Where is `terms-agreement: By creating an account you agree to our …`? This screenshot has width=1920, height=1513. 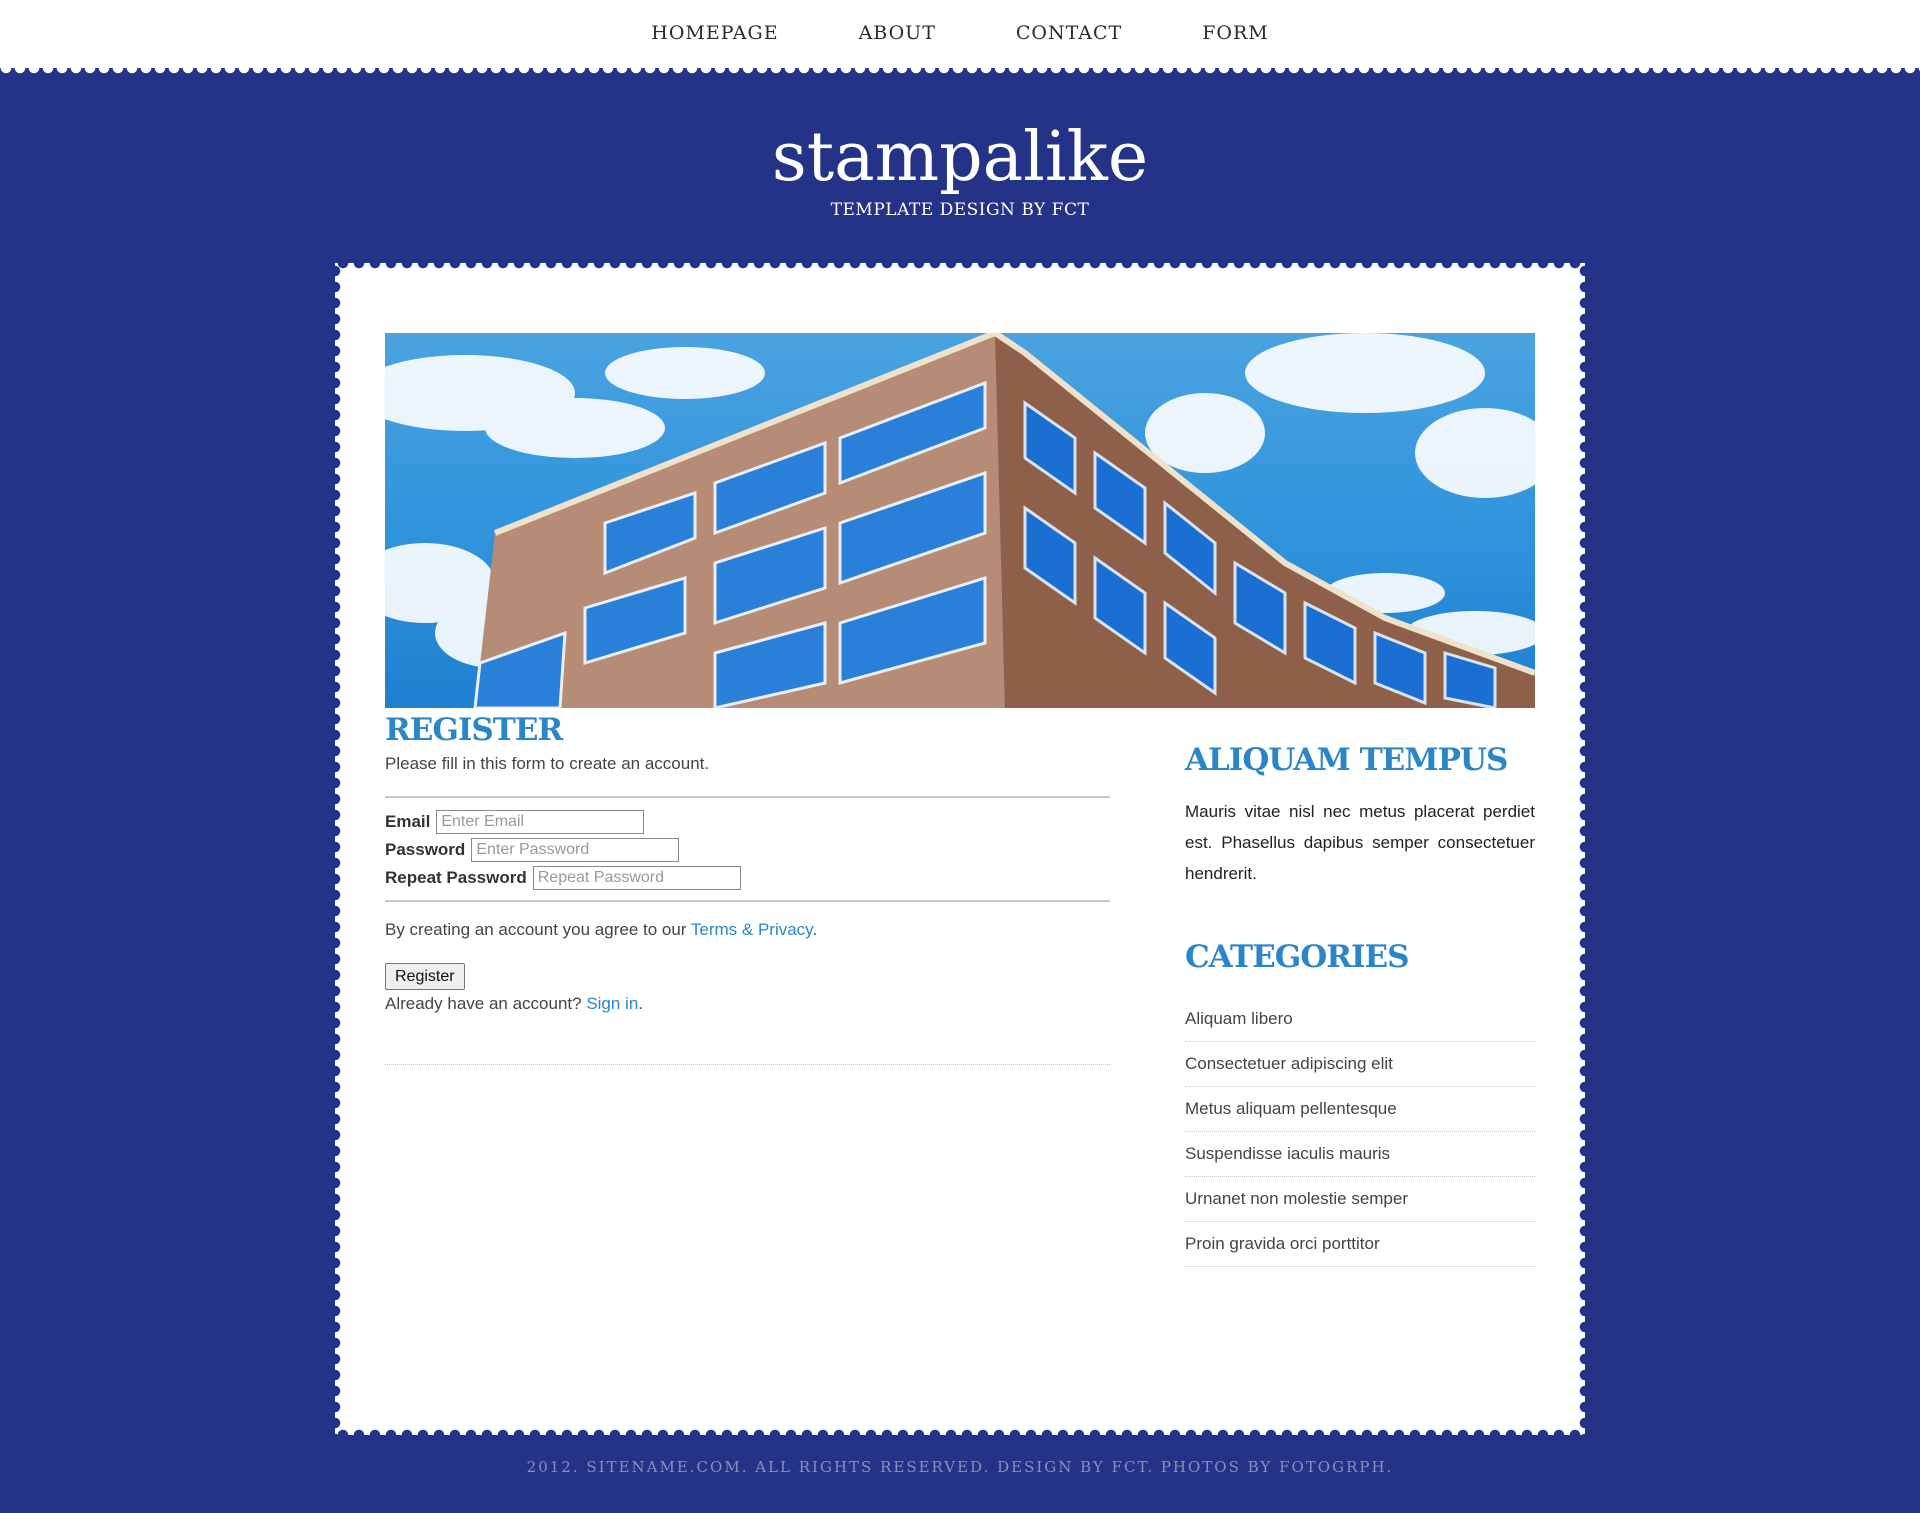
terms-agreement: By creating an account you agree to our … is located at coordinates (747, 930).